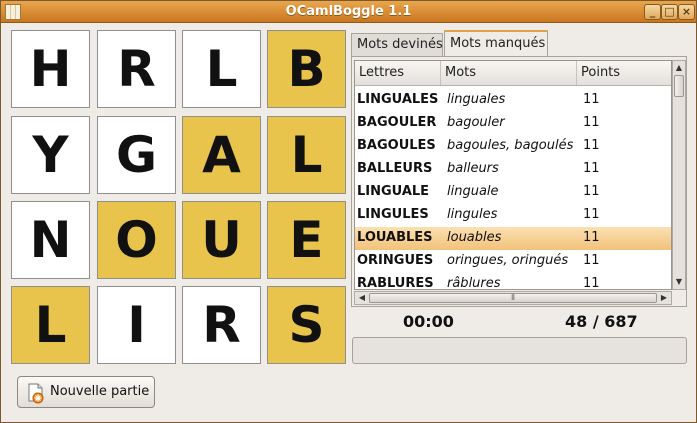 Image resolution: width=697 pixels, height=423 pixels. Describe the element at coordinates (136, 155) in the screenshot. I see `board-cell: G` at that location.